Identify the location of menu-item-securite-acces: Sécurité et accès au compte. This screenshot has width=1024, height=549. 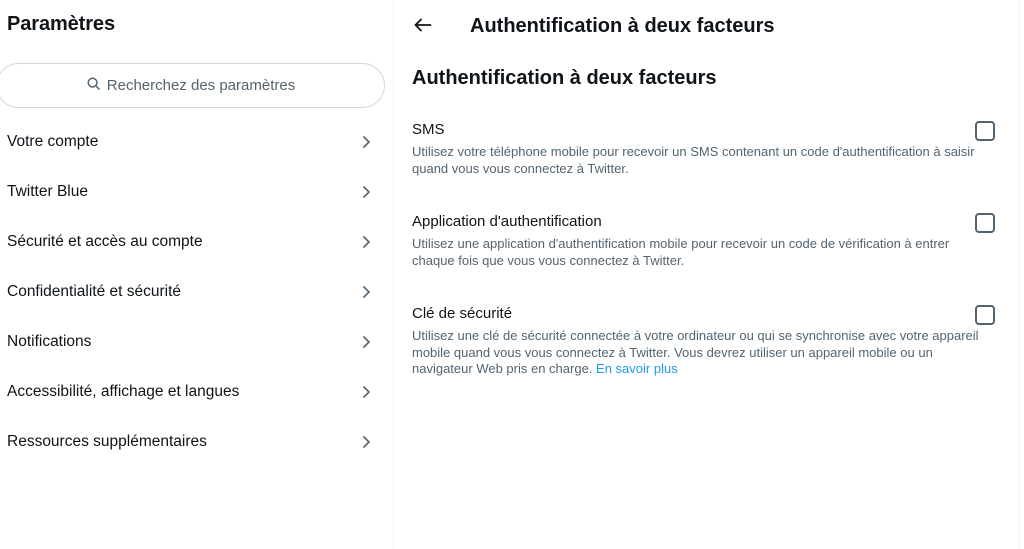
(197, 242).